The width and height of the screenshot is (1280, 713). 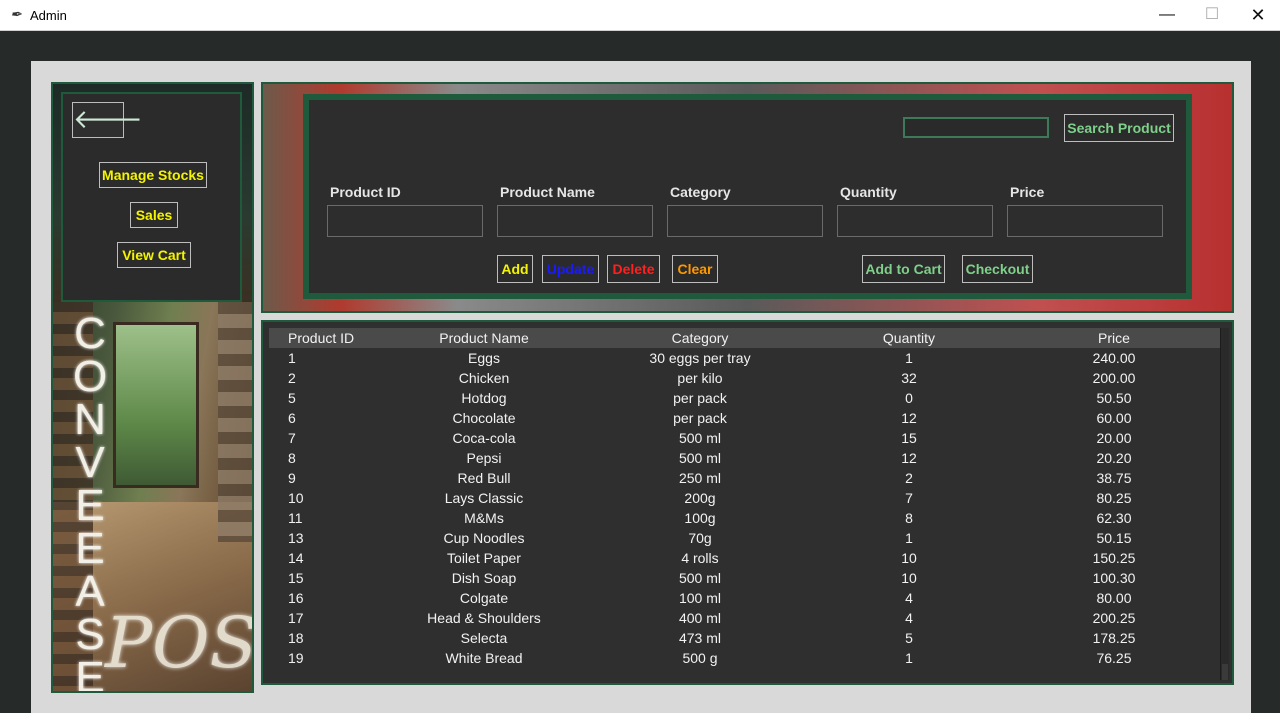 What do you see at coordinates (744, 538) in the screenshot?
I see `table-row: 13 Cup Noodles 70g 1 50.15` at bounding box center [744, 538].